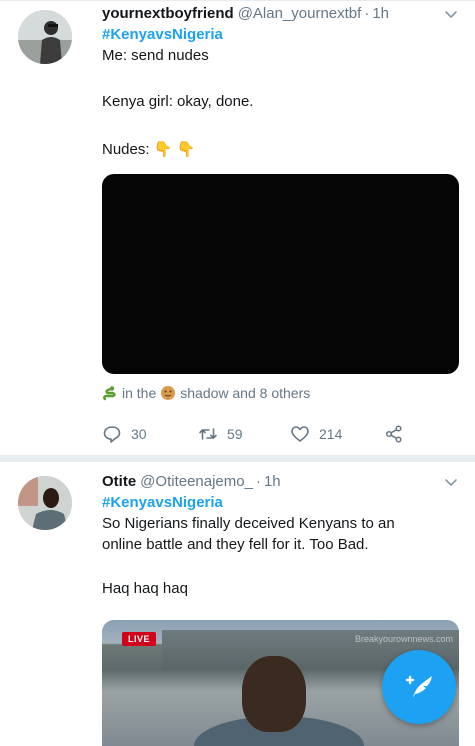 The height and width of the screenshot is (746, 475). I want to click on tweet-header: yournextboyfriend @Alan_yournextbf · 1h, so click(280, 14).